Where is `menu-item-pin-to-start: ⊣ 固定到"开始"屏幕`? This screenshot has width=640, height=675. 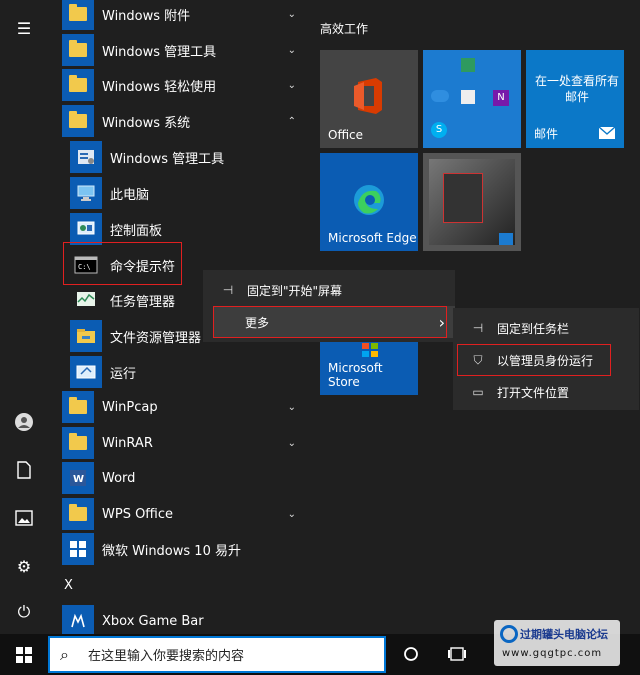
menu-item-pin-to-start: ⊣ 固定到"开始"屏幕 is located at coordinates (329, 290).